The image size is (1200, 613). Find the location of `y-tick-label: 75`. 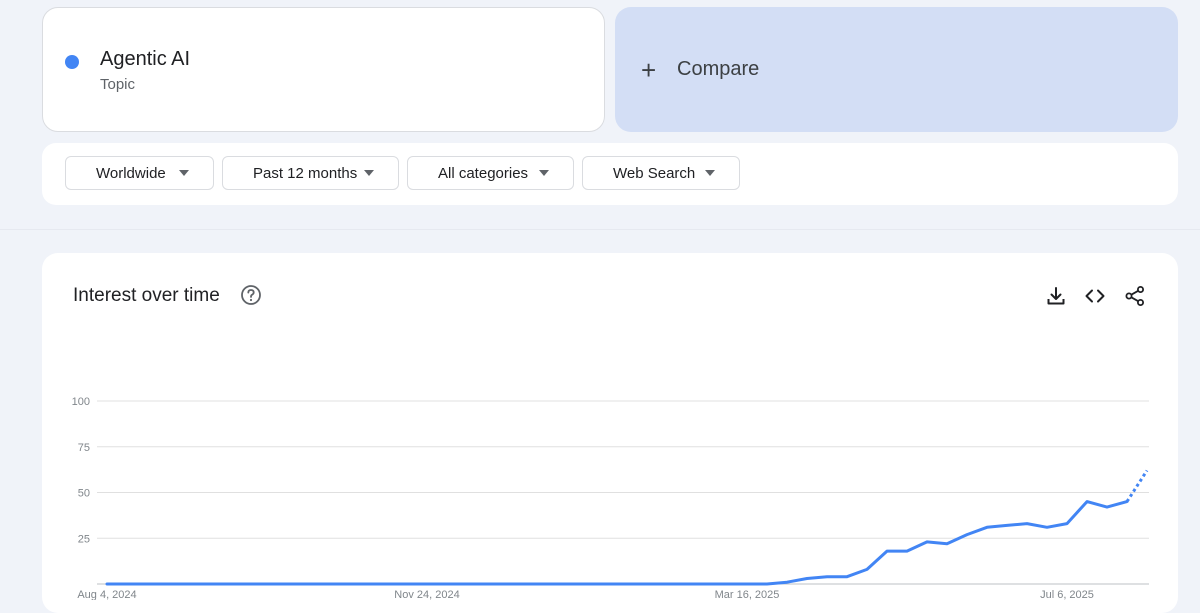

y-tick-label: 75 is located at coordinates (84, 448).